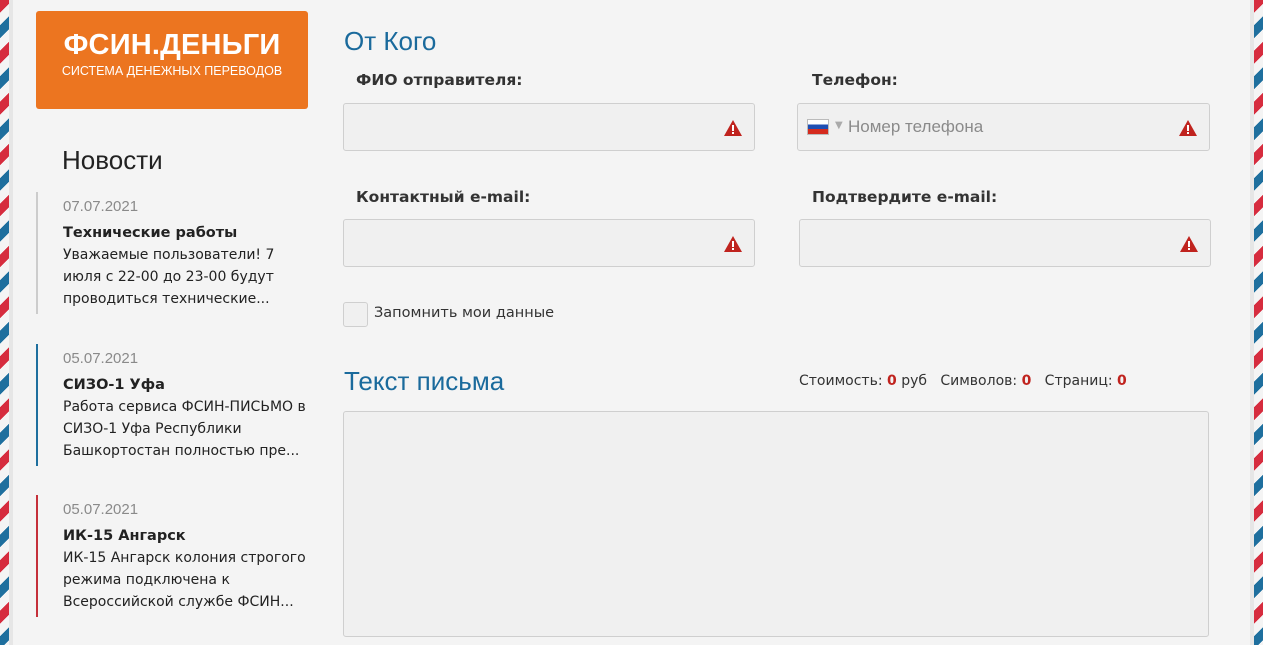 This screenshot has height=645, width=1263. Describe the element at coordinates (443, 197) in the screenshot. I see `email-label: Контактный e-mail:` at that location.